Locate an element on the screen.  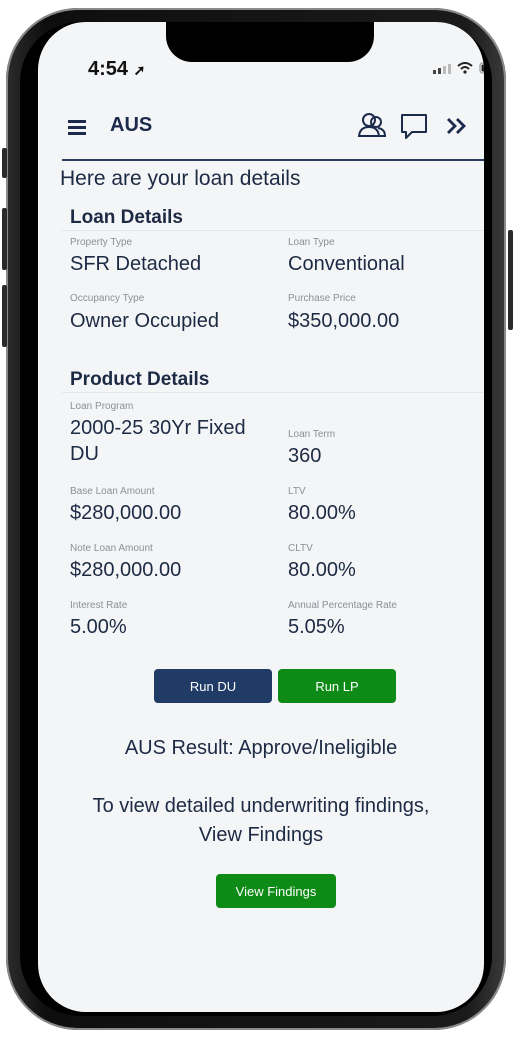
loan-program-value-line1: 2000-25 30Yr Fixed is located at coordinates (158, 428).